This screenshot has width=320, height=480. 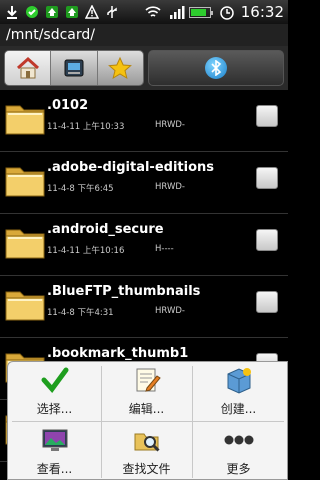 What do you see at coordinates (131, 167) in the screenshot?
I see `file-name: .adobe-digital-editions` at bounding box center [131, 167].